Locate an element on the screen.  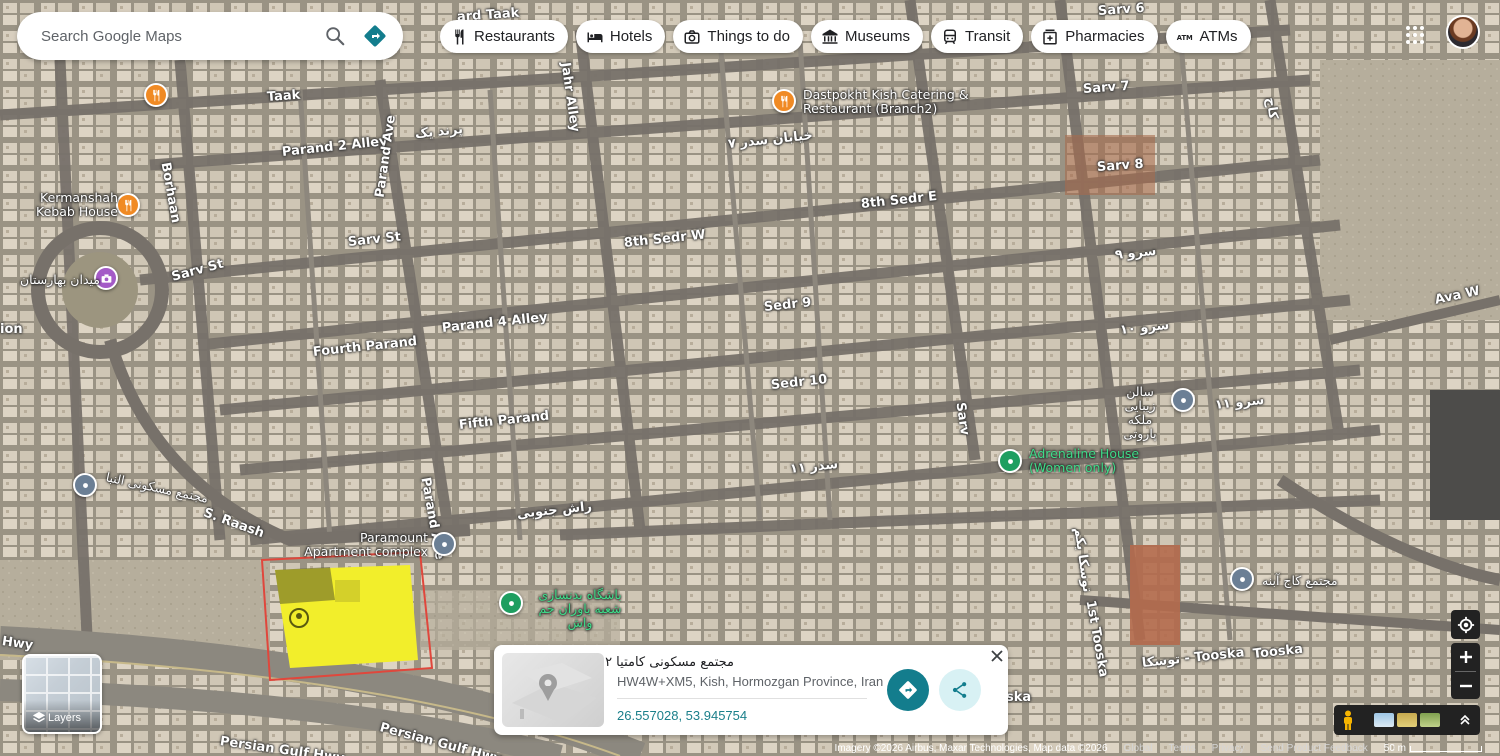
search-input is located at coordinates (178, 36).